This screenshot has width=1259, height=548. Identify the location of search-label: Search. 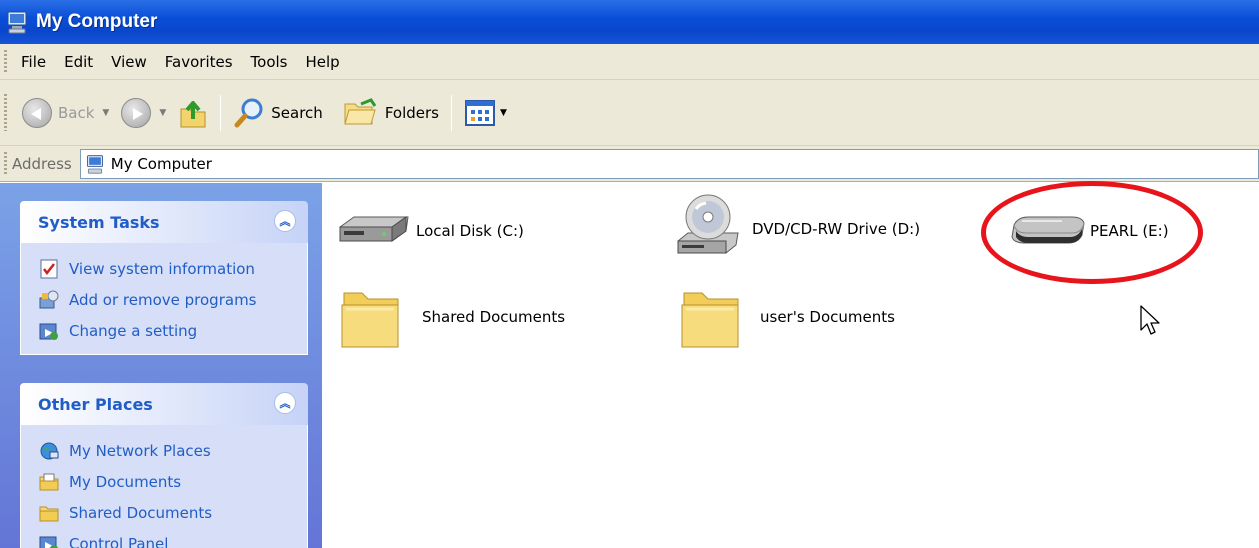
(297, 112).